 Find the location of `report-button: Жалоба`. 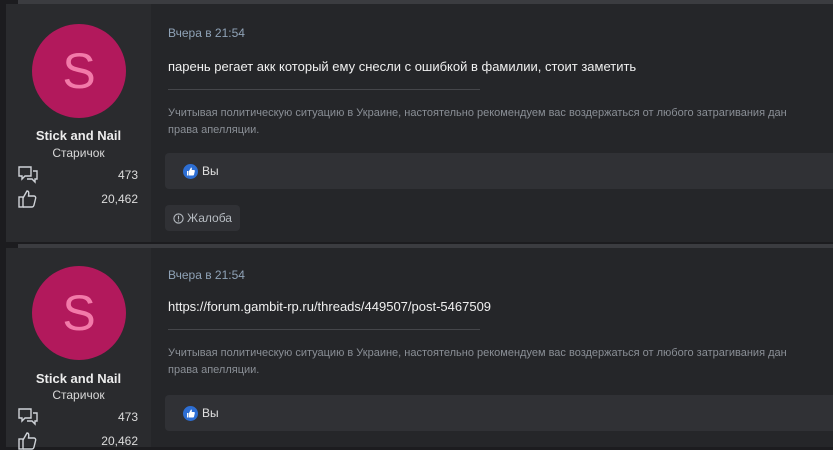

report-button: Жалоба is located at coordinates (202, 218).